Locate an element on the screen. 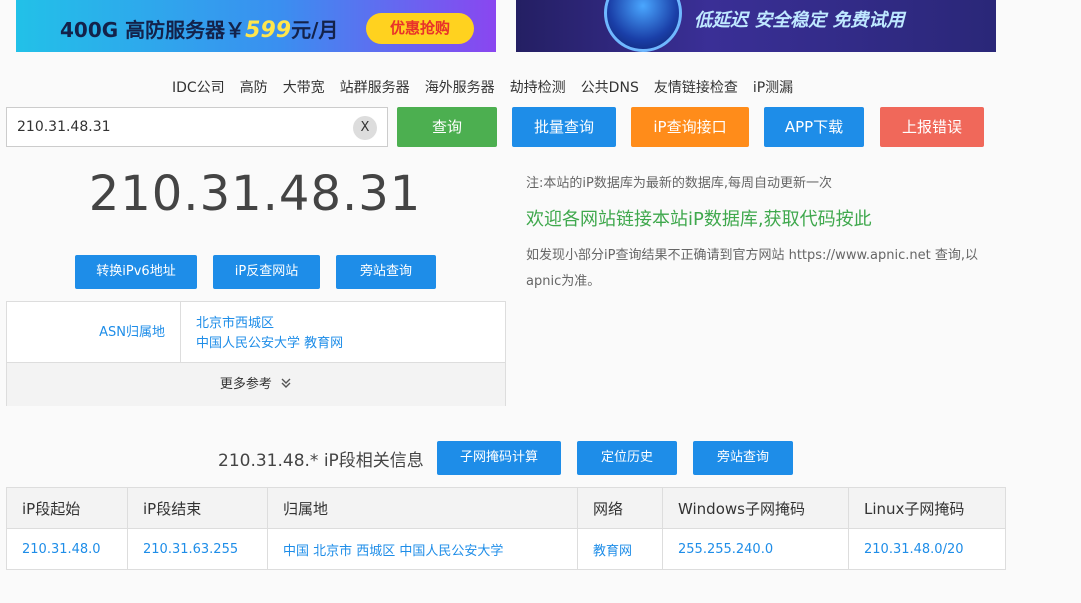 The width and height of the screenshot is (1081, 603). nav-dns: 公共DNS is located at coordinates (610, 87).